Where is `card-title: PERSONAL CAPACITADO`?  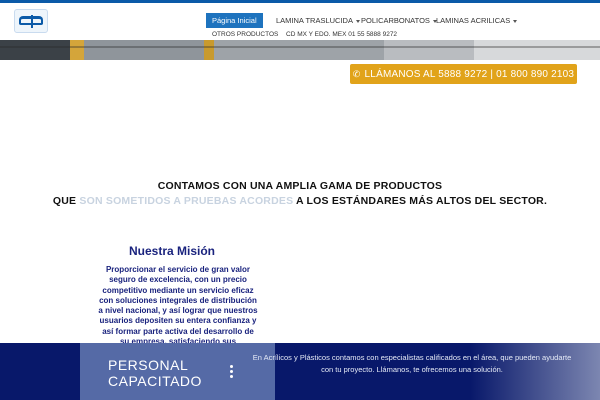 card-title: PERSONAL CAPACITADO is located at coordinates (155, 373).